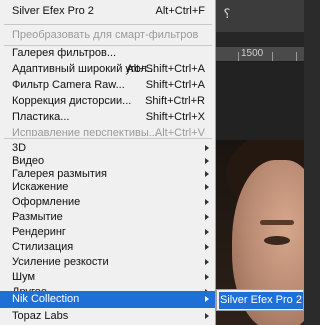  I want to click on photo-brow, so click(277, 222).